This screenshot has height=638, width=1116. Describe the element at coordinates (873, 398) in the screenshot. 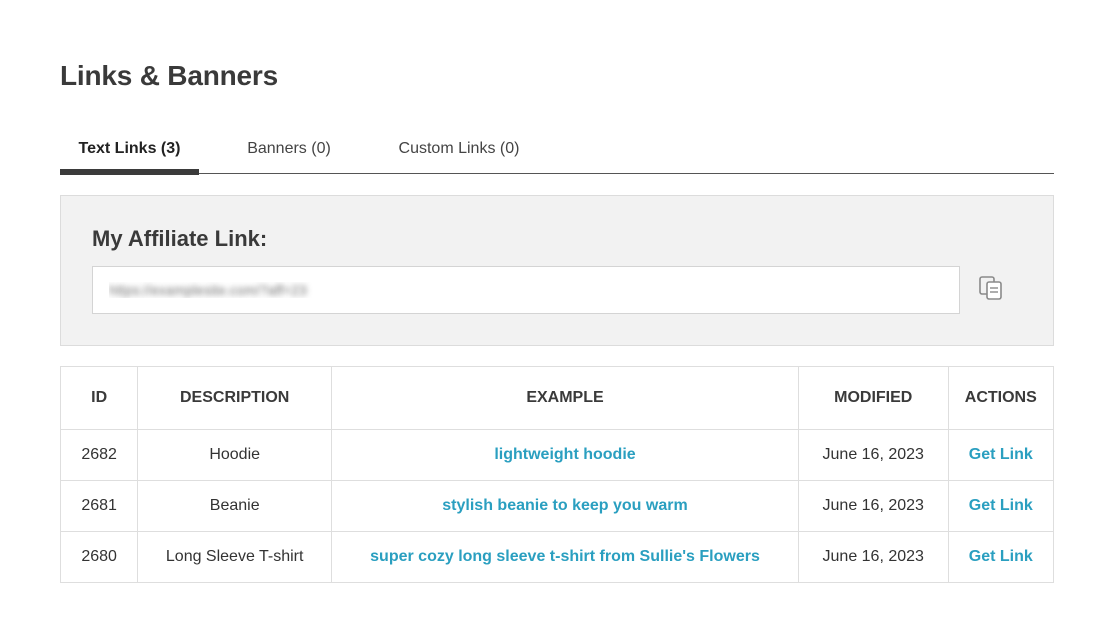

I see `header-modified: MODIFIED` at that location.